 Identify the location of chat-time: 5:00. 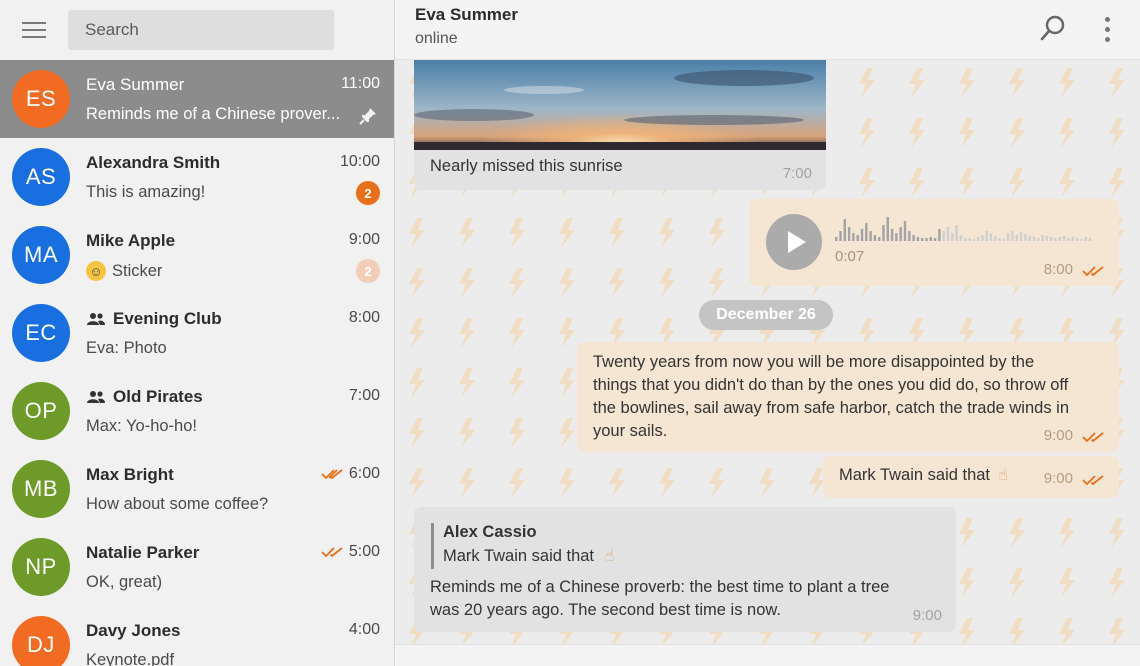
(350, 552).